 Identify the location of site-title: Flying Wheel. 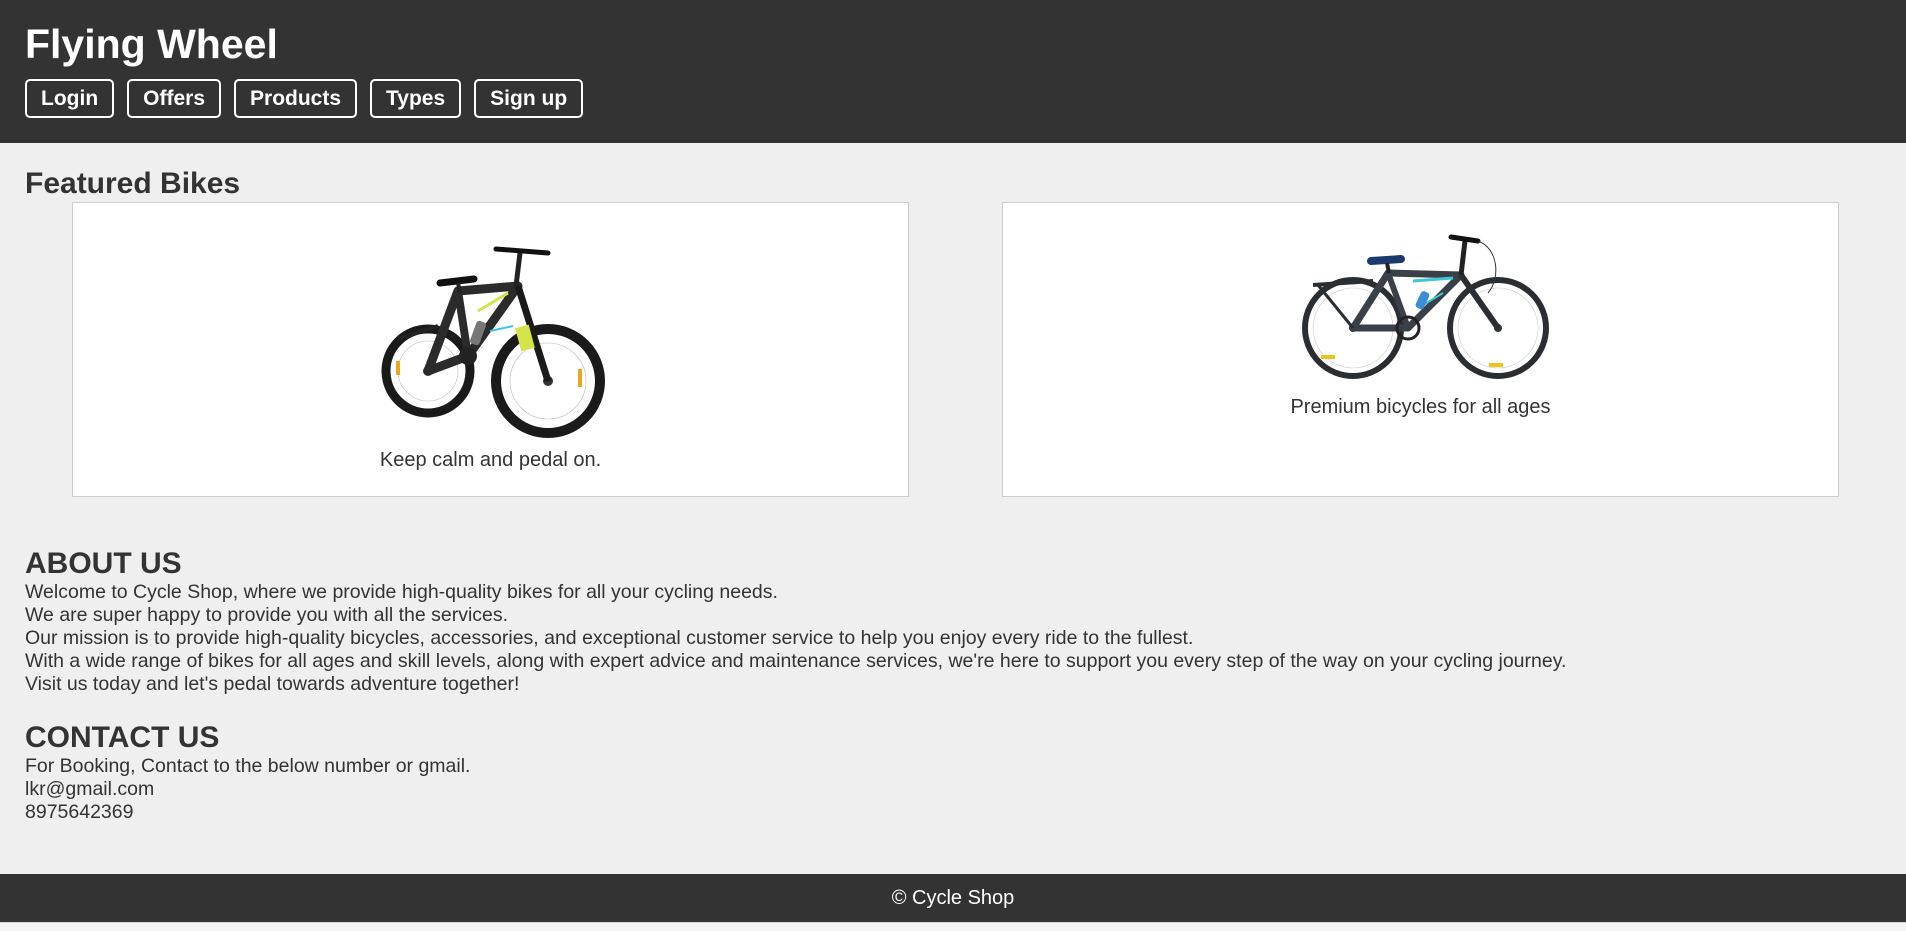
(151, 44).